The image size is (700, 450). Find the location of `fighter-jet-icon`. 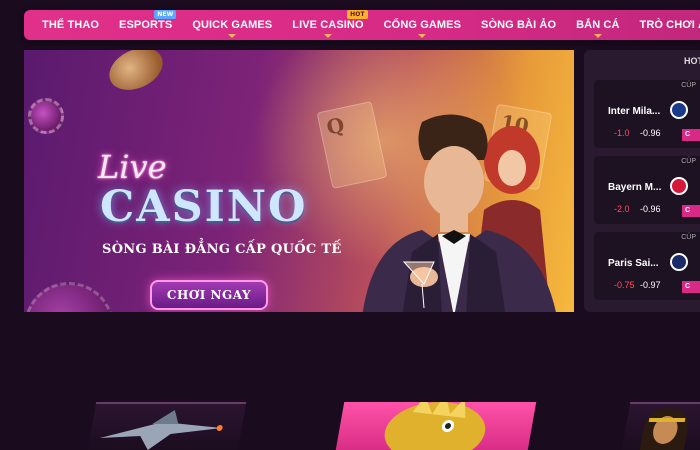

fighter-jet-icon is located at coordinates (161, 430).